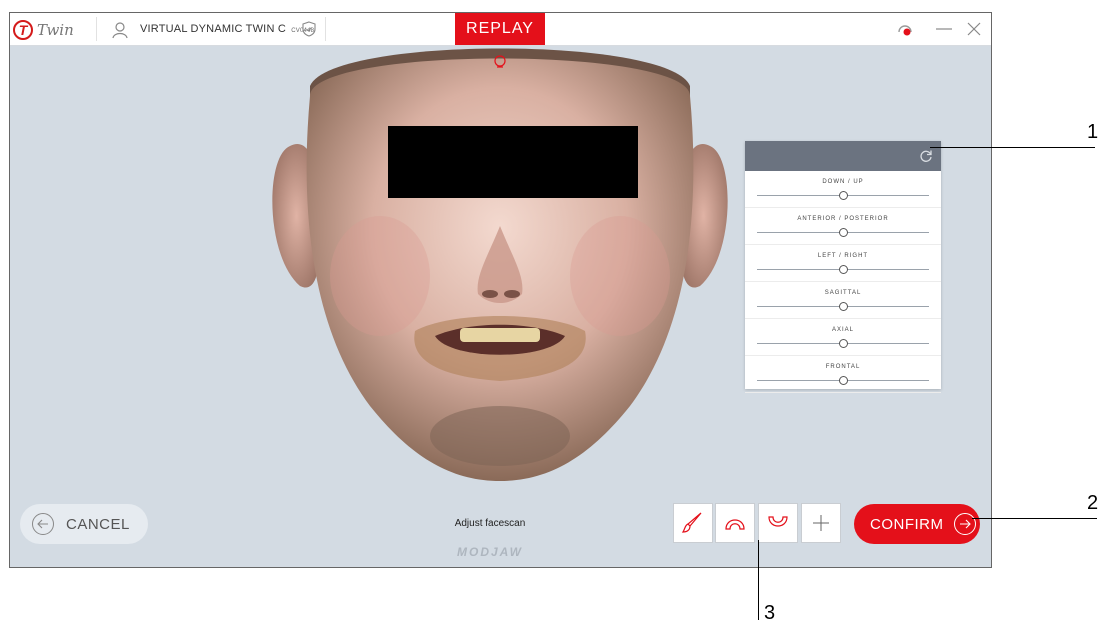 This screenshot has height=627, width=1102. Describe the element at coordinates (513, 162) in the screenshot. I see `privacy-bar` at that location.